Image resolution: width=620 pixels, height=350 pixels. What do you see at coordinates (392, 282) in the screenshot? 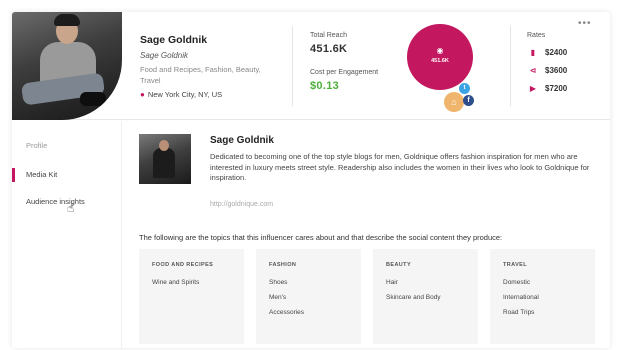
I see `topic-item: Hair` at bounding box center [392, 282].